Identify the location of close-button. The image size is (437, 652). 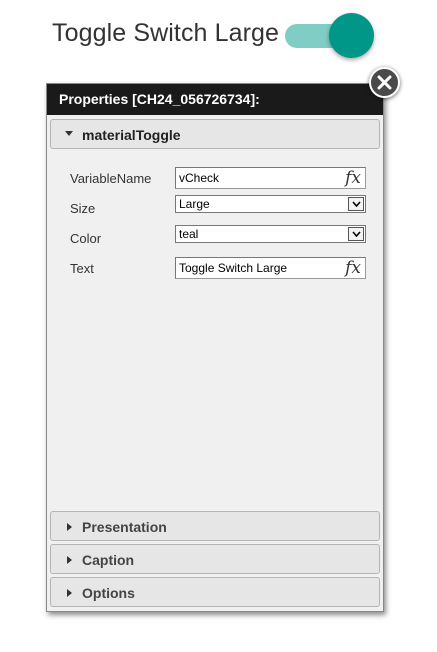
(384, 82).